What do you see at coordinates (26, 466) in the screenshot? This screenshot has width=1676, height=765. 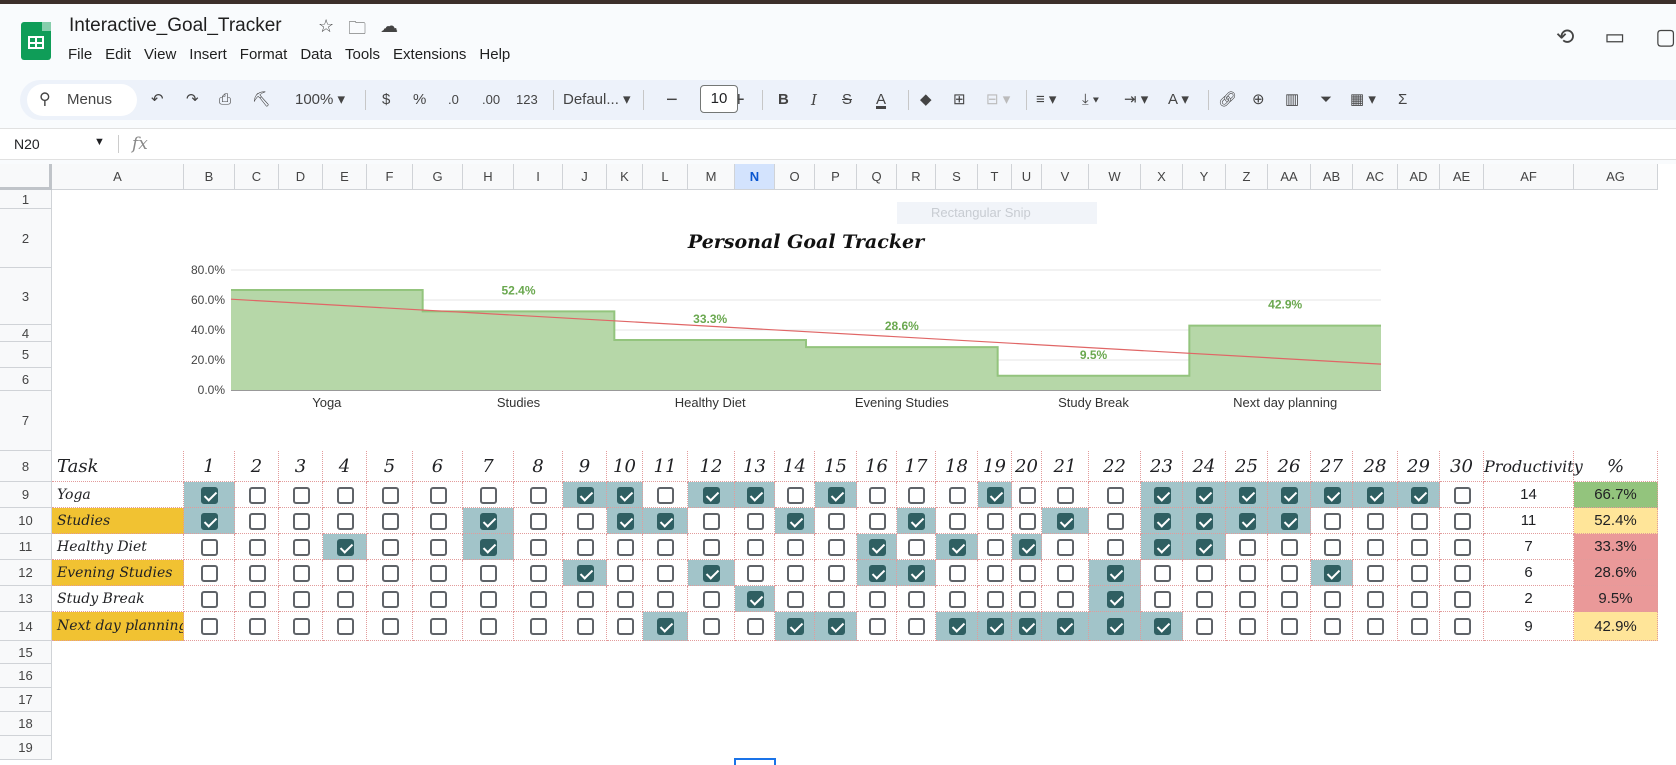 I see `row-header-8: 8` at bounding box center [26, 466].